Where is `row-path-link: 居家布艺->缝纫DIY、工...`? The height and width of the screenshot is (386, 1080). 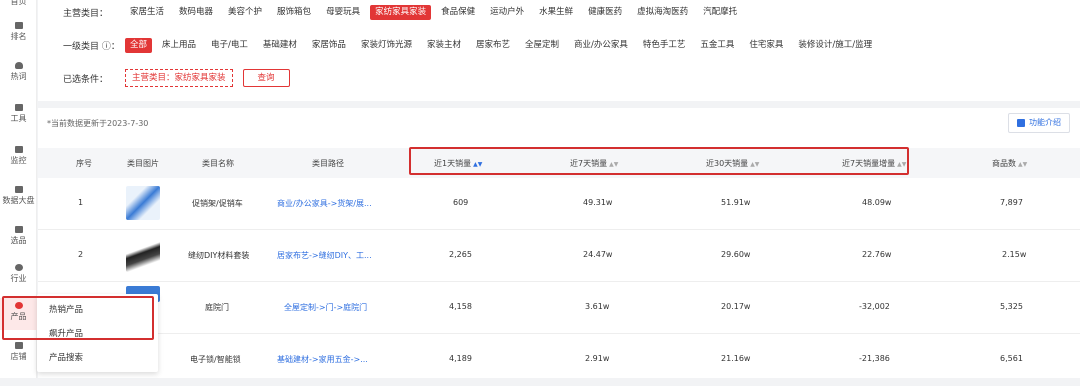
row-path-link: 居家布艺->缝纫DIY、工... is located at coordinates (324, 255).